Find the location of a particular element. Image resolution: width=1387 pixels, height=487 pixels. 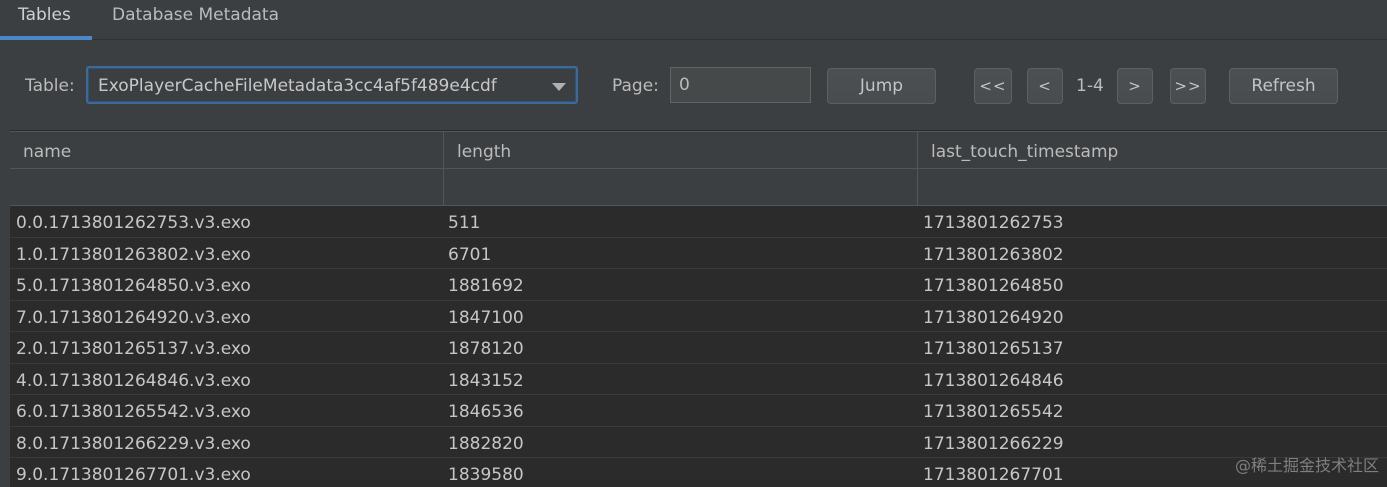

cell-name: 9.0.1713801267701.v3.exo is located at coordinates (133, 472).